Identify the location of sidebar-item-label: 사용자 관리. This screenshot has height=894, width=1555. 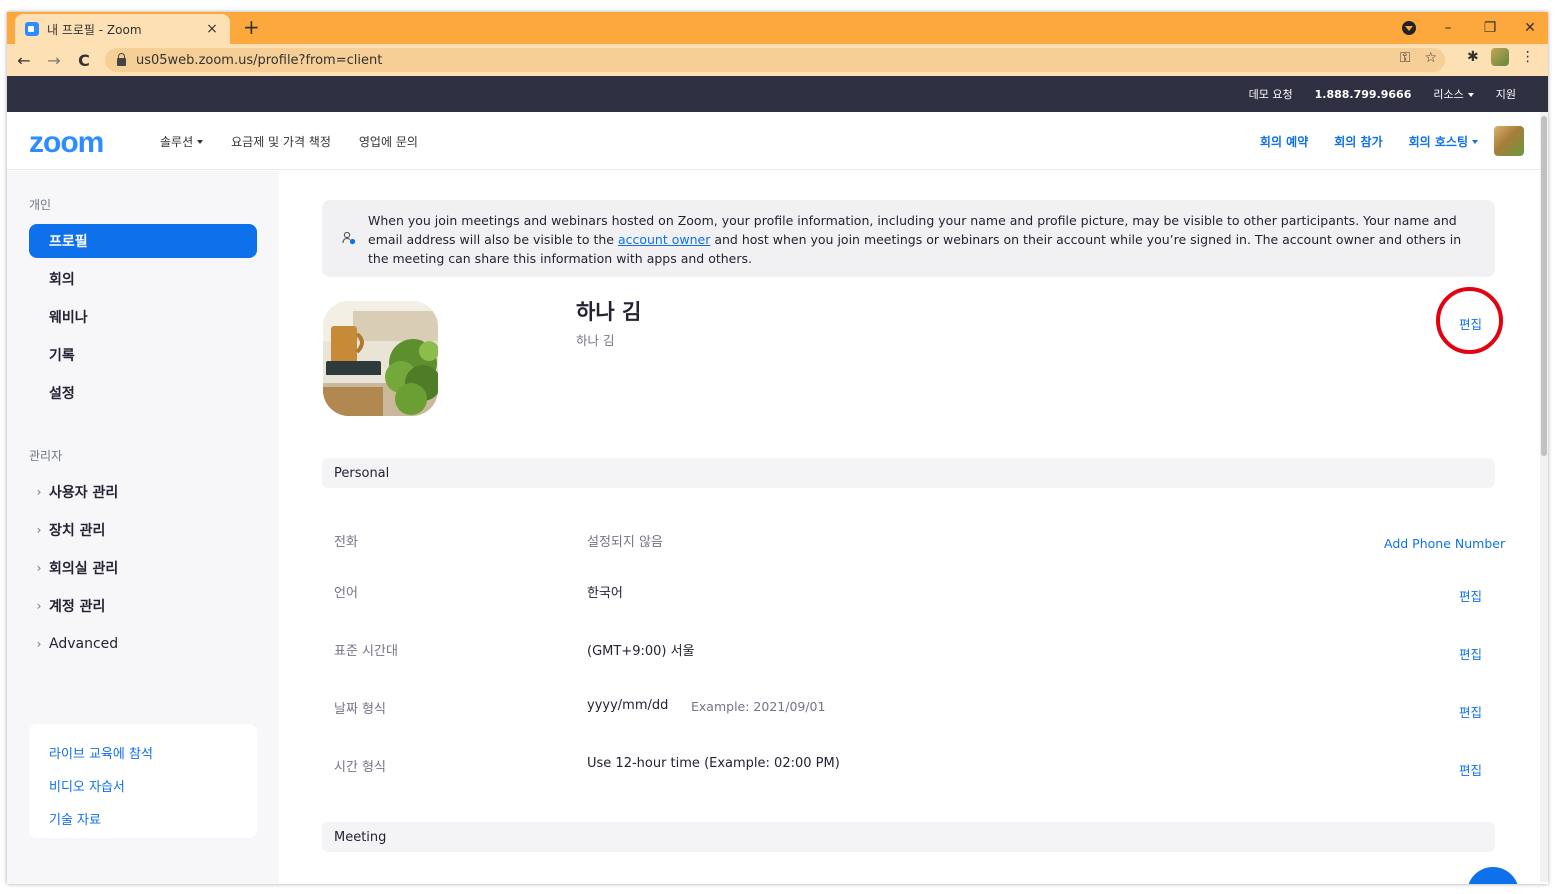
(84, 493).